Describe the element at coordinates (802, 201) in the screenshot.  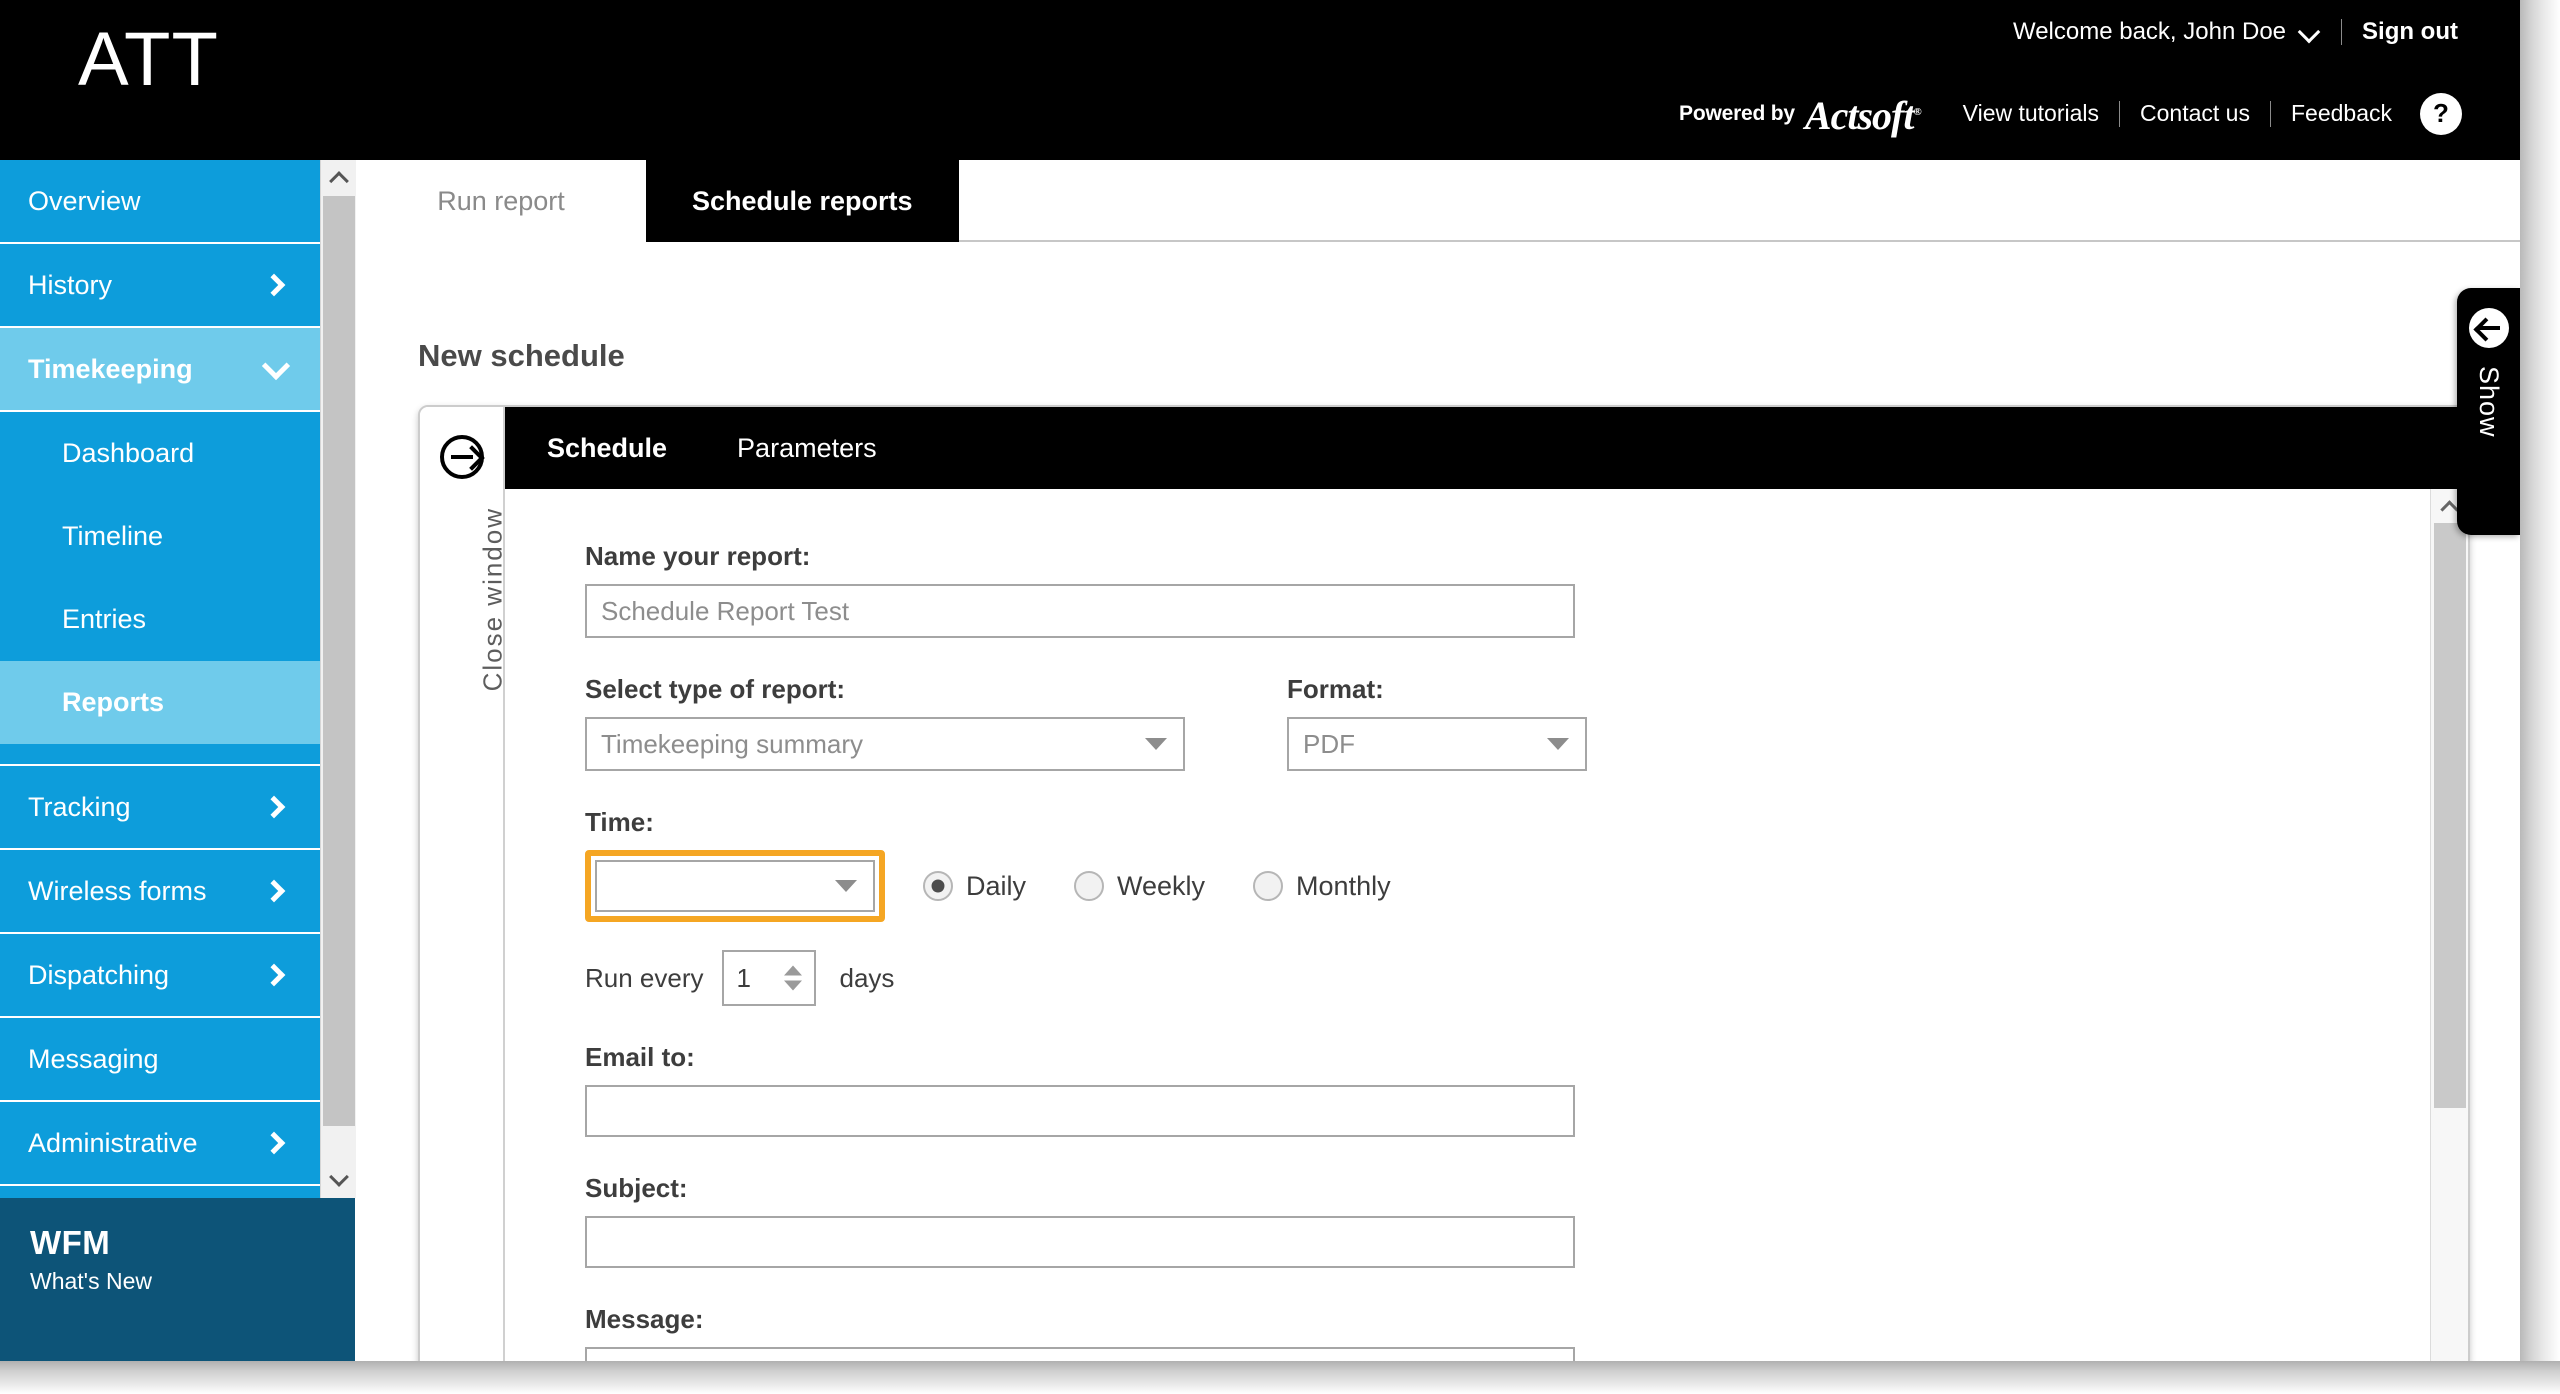
I see `tab-schedule-reports: Schedule reports` at that location.